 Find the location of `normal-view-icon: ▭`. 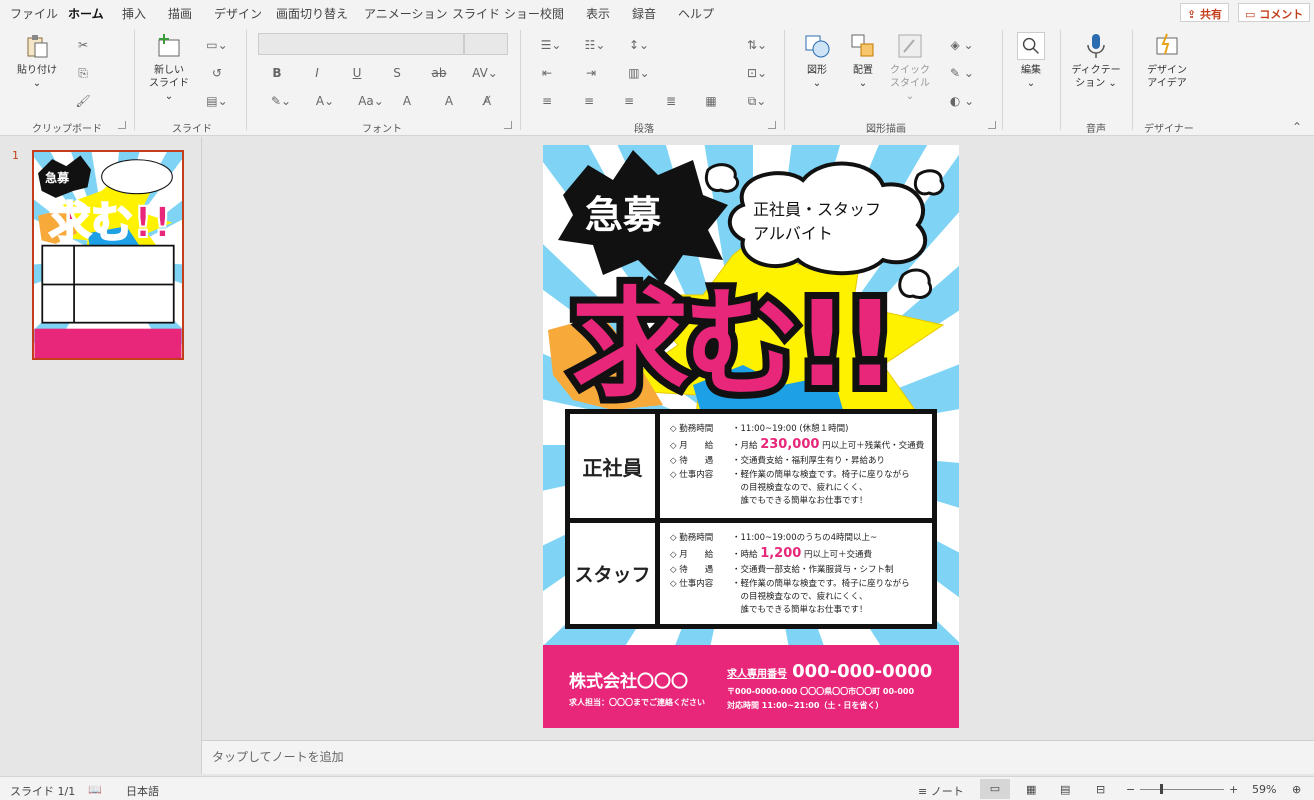

normal-view-icon: ▭ is located at coordinates (995, 789).